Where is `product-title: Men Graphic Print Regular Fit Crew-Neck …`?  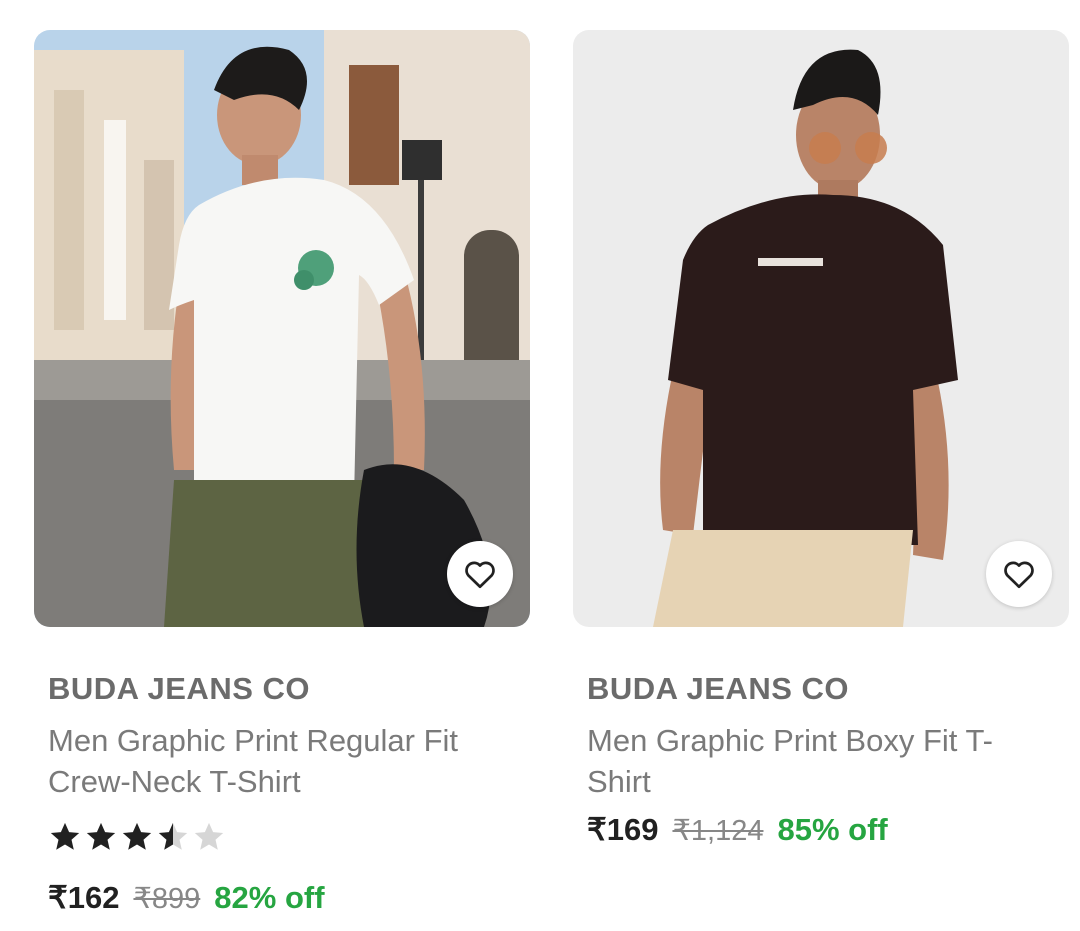
product-title: Men Graphic Print Regular Fit Crew-Neck … is located at coordinates (278, 761).